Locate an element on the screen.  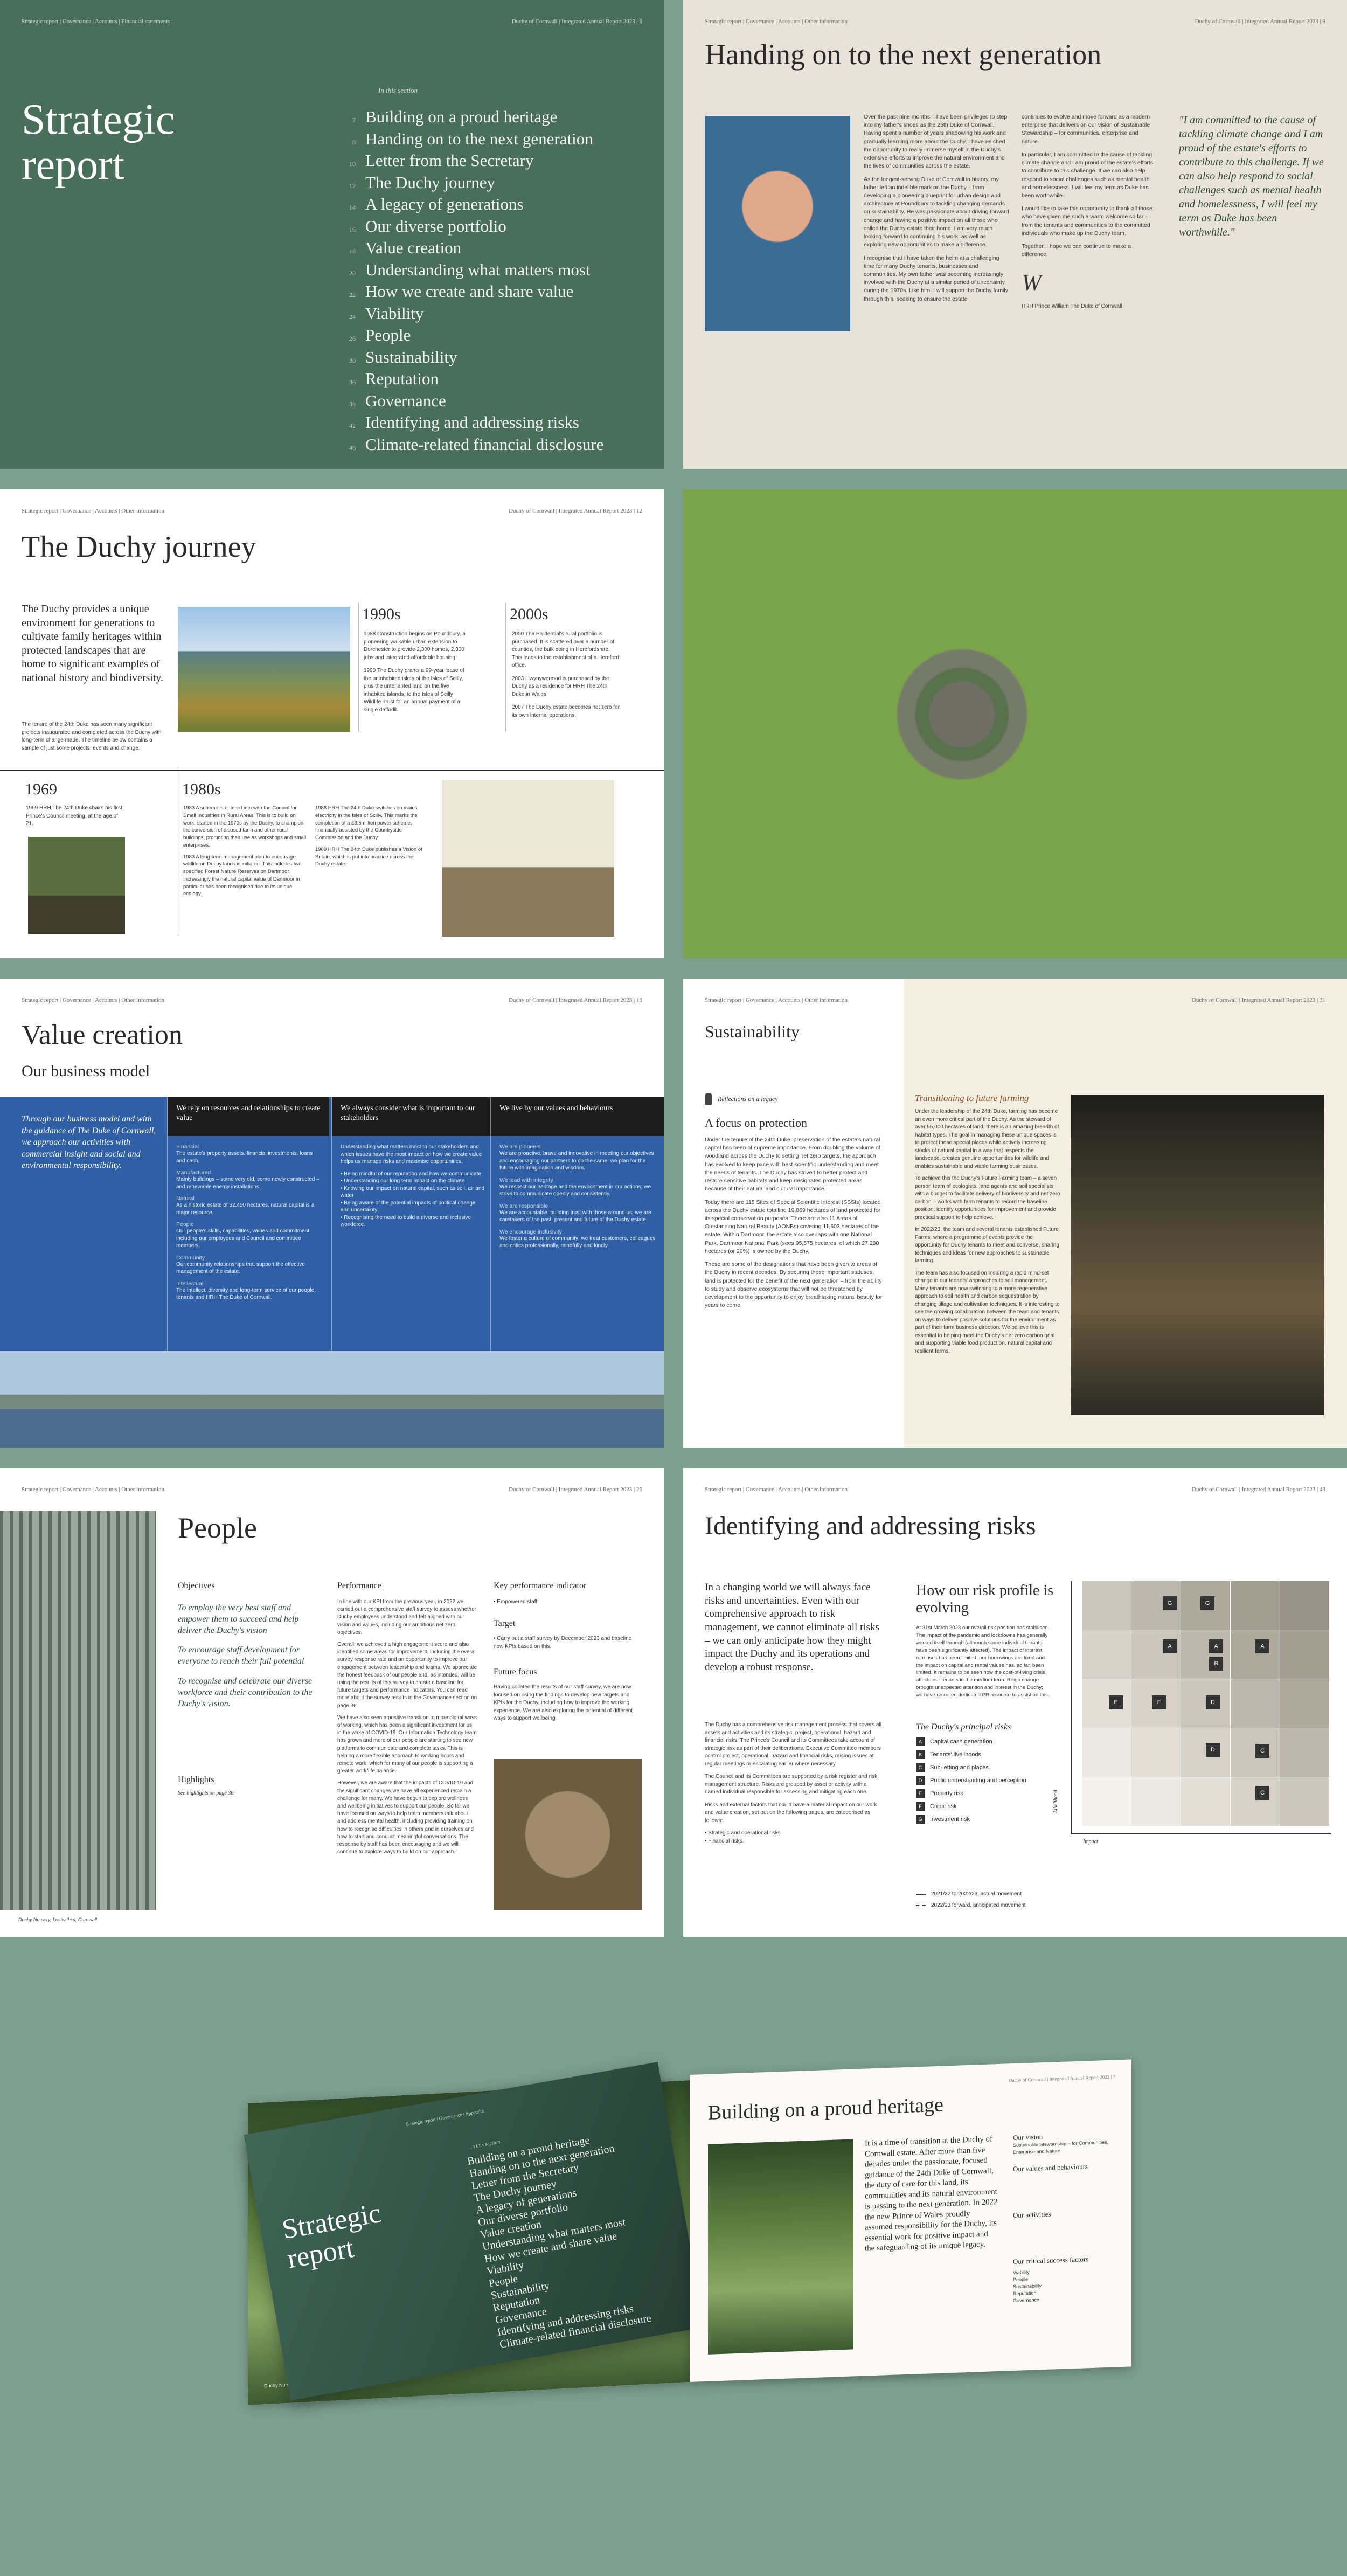
risk-marker: G is located at coordinates (1170, 1603).